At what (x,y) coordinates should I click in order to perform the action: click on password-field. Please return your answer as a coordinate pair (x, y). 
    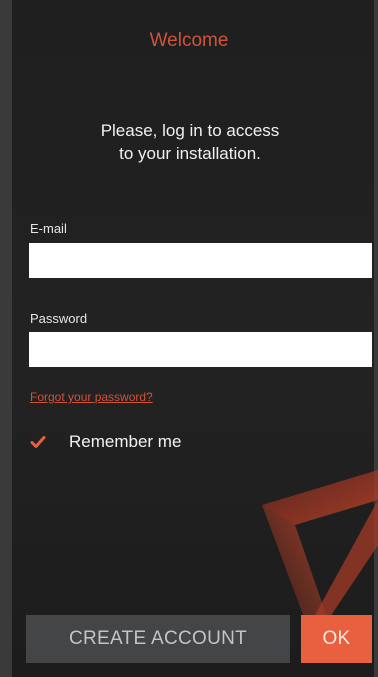
    Looking at the image, I should click on (200, 349).